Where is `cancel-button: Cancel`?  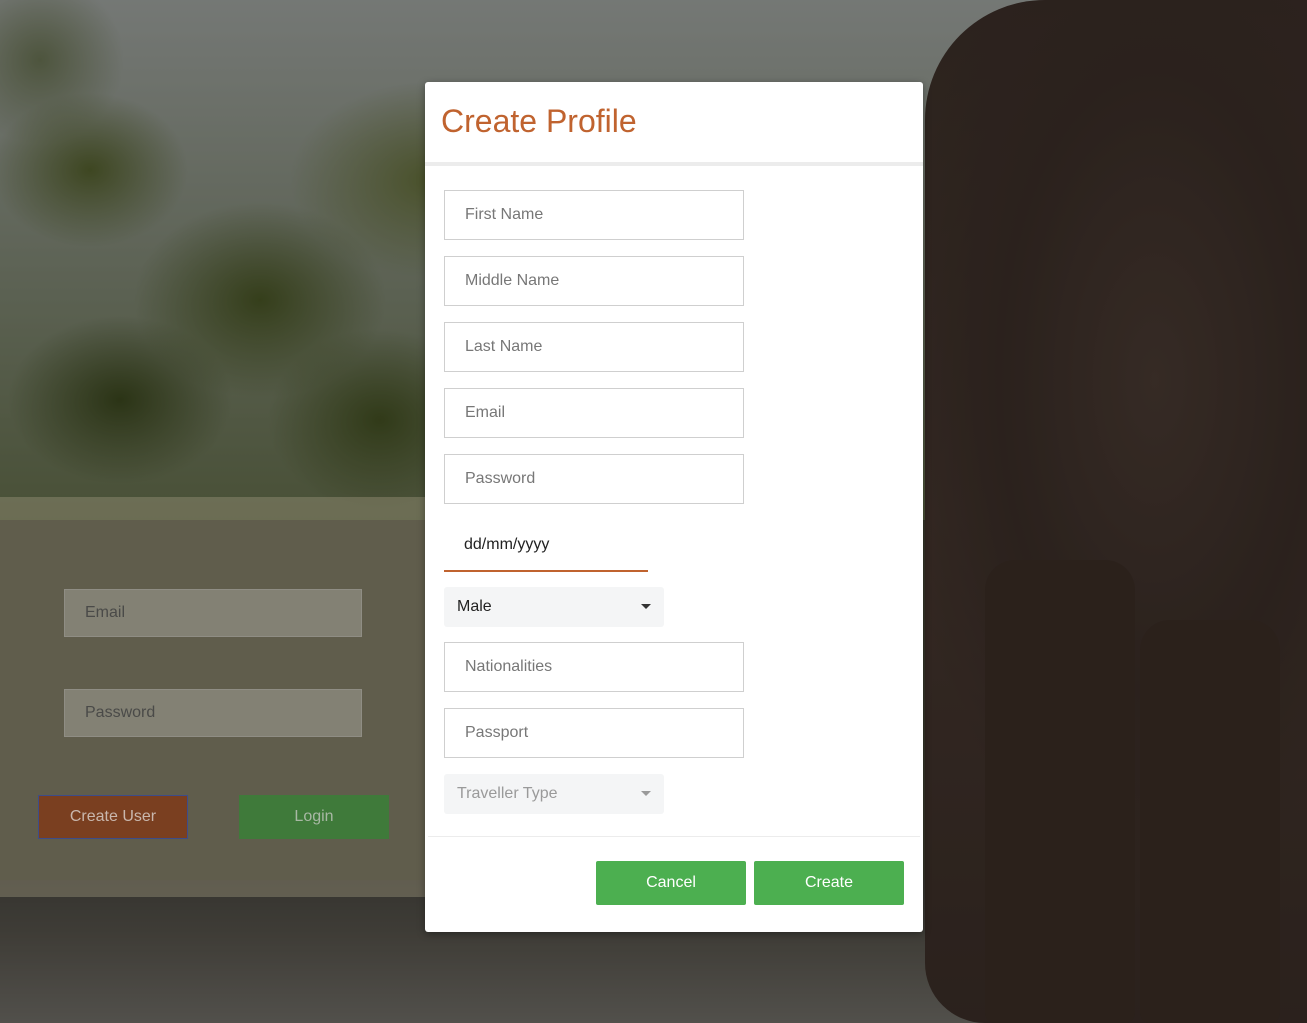 cancel-button: Cancel is located at coordinates (671, 883).